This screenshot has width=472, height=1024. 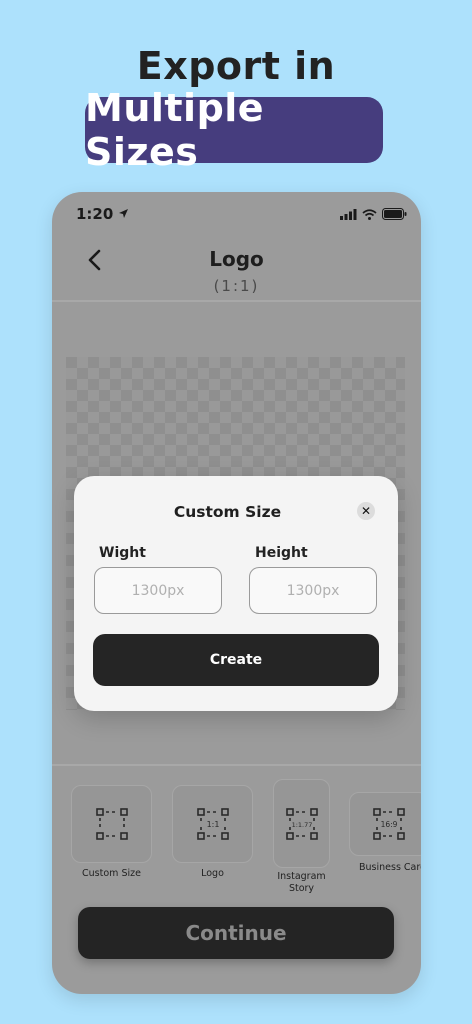 I want to click on header-divider, so click(x=236, y=301).